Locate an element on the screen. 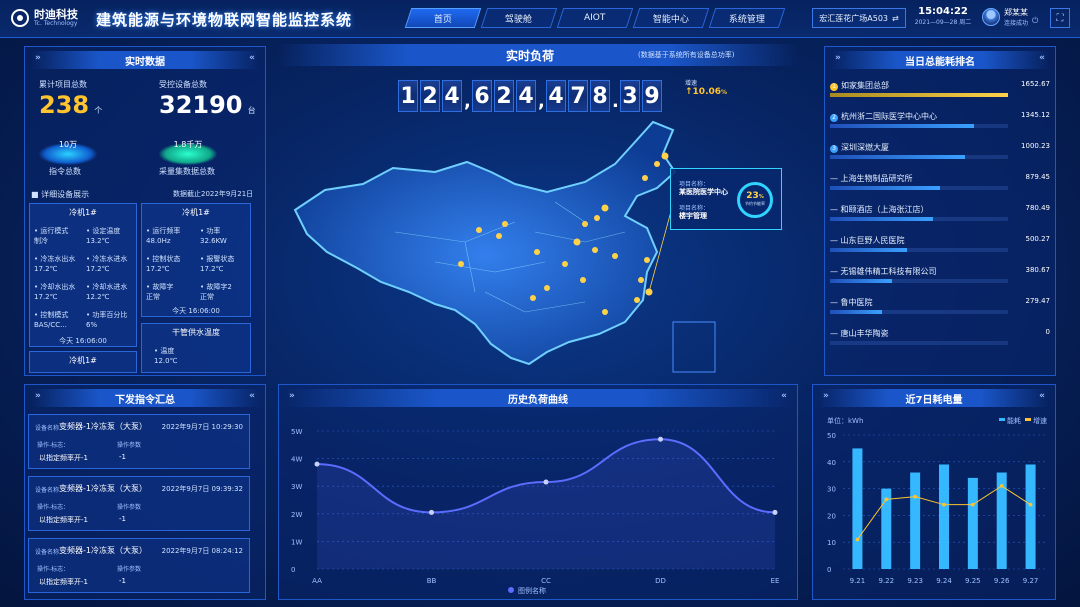 The image size is (1080, 607). ranking-item: 3 深圳深燃大厦 1000.23 is located at coordinates (940, 150).